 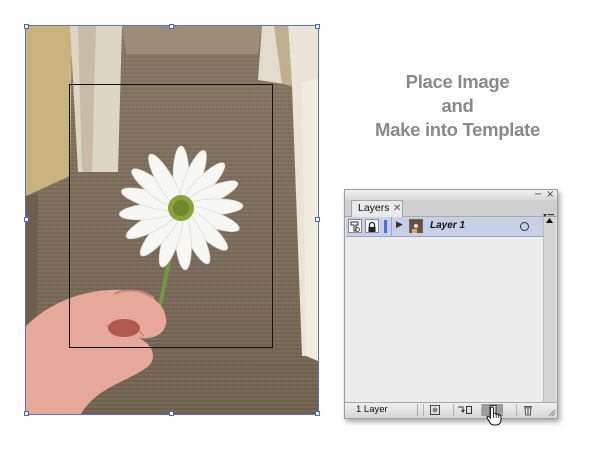 I want to click on resize-grip-icon, so click(x=551, y=412).